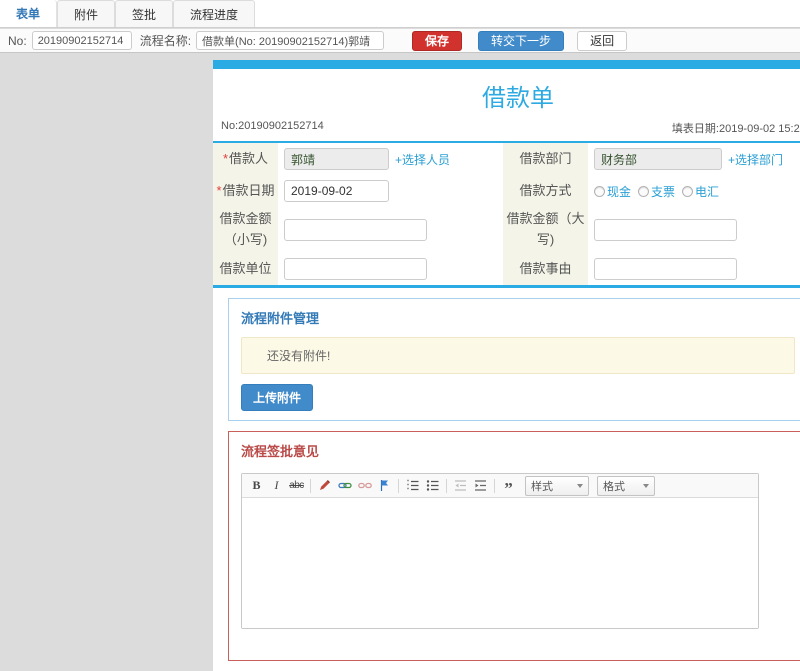 This screenshot has height=671, width=800. What do you see at coordinates (280, 318) in the screenshot?
I see `attachments-panel-title: 流程附件管理` at bounding box center [280, 318].